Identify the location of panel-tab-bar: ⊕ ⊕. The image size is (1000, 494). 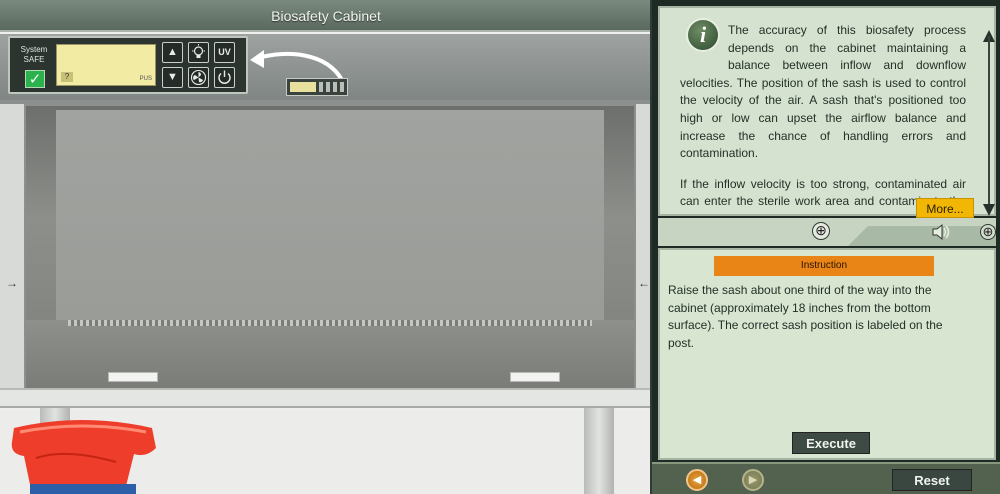
(827, 232).